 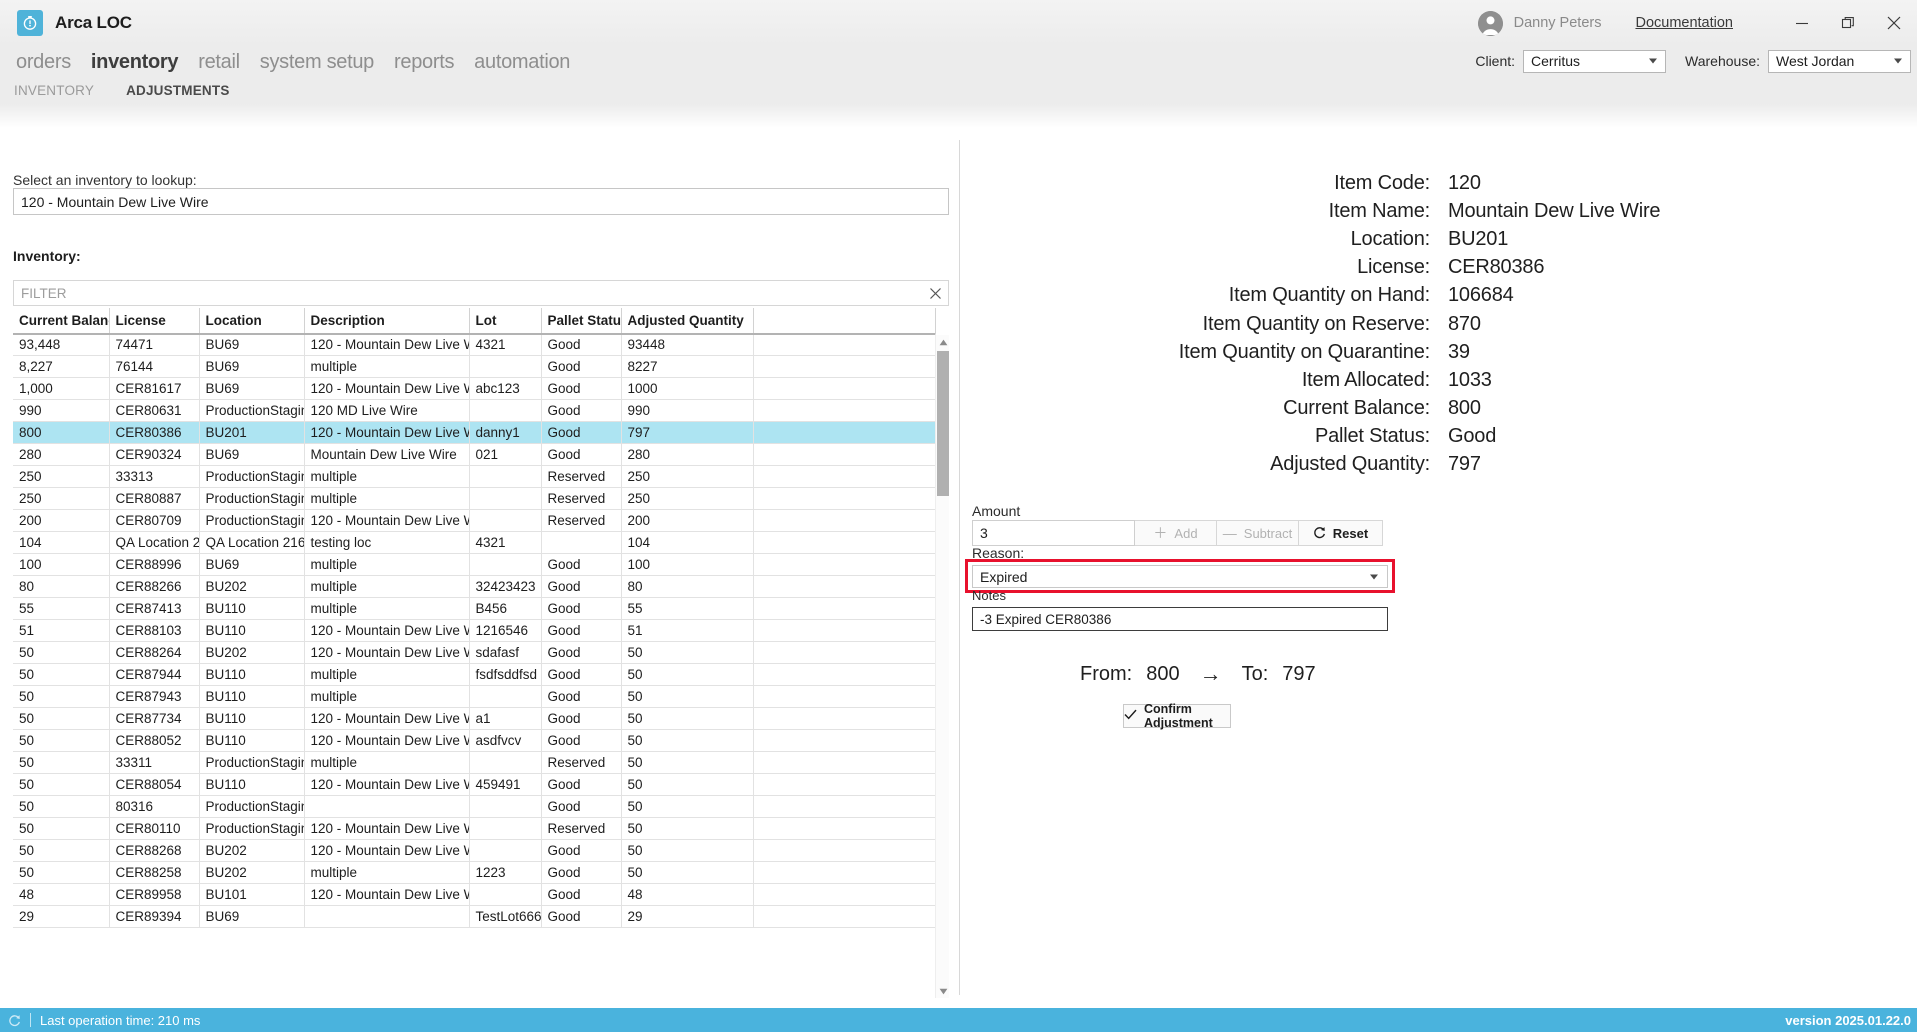 I want to click on column-header-location: Location, so click(x=252, y=321).